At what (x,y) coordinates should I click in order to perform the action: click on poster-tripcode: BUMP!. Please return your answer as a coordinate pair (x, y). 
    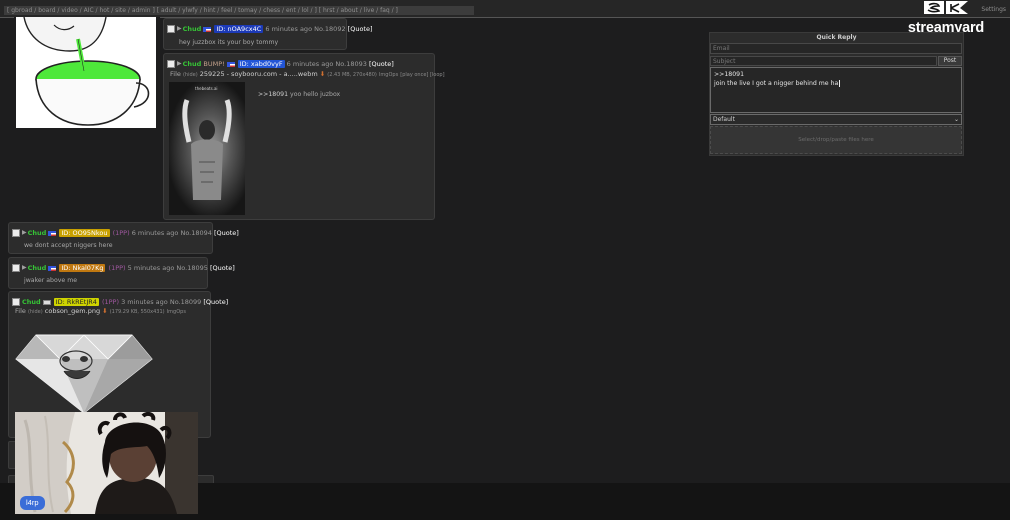
    Looking at the image, I should click on (214, 64).